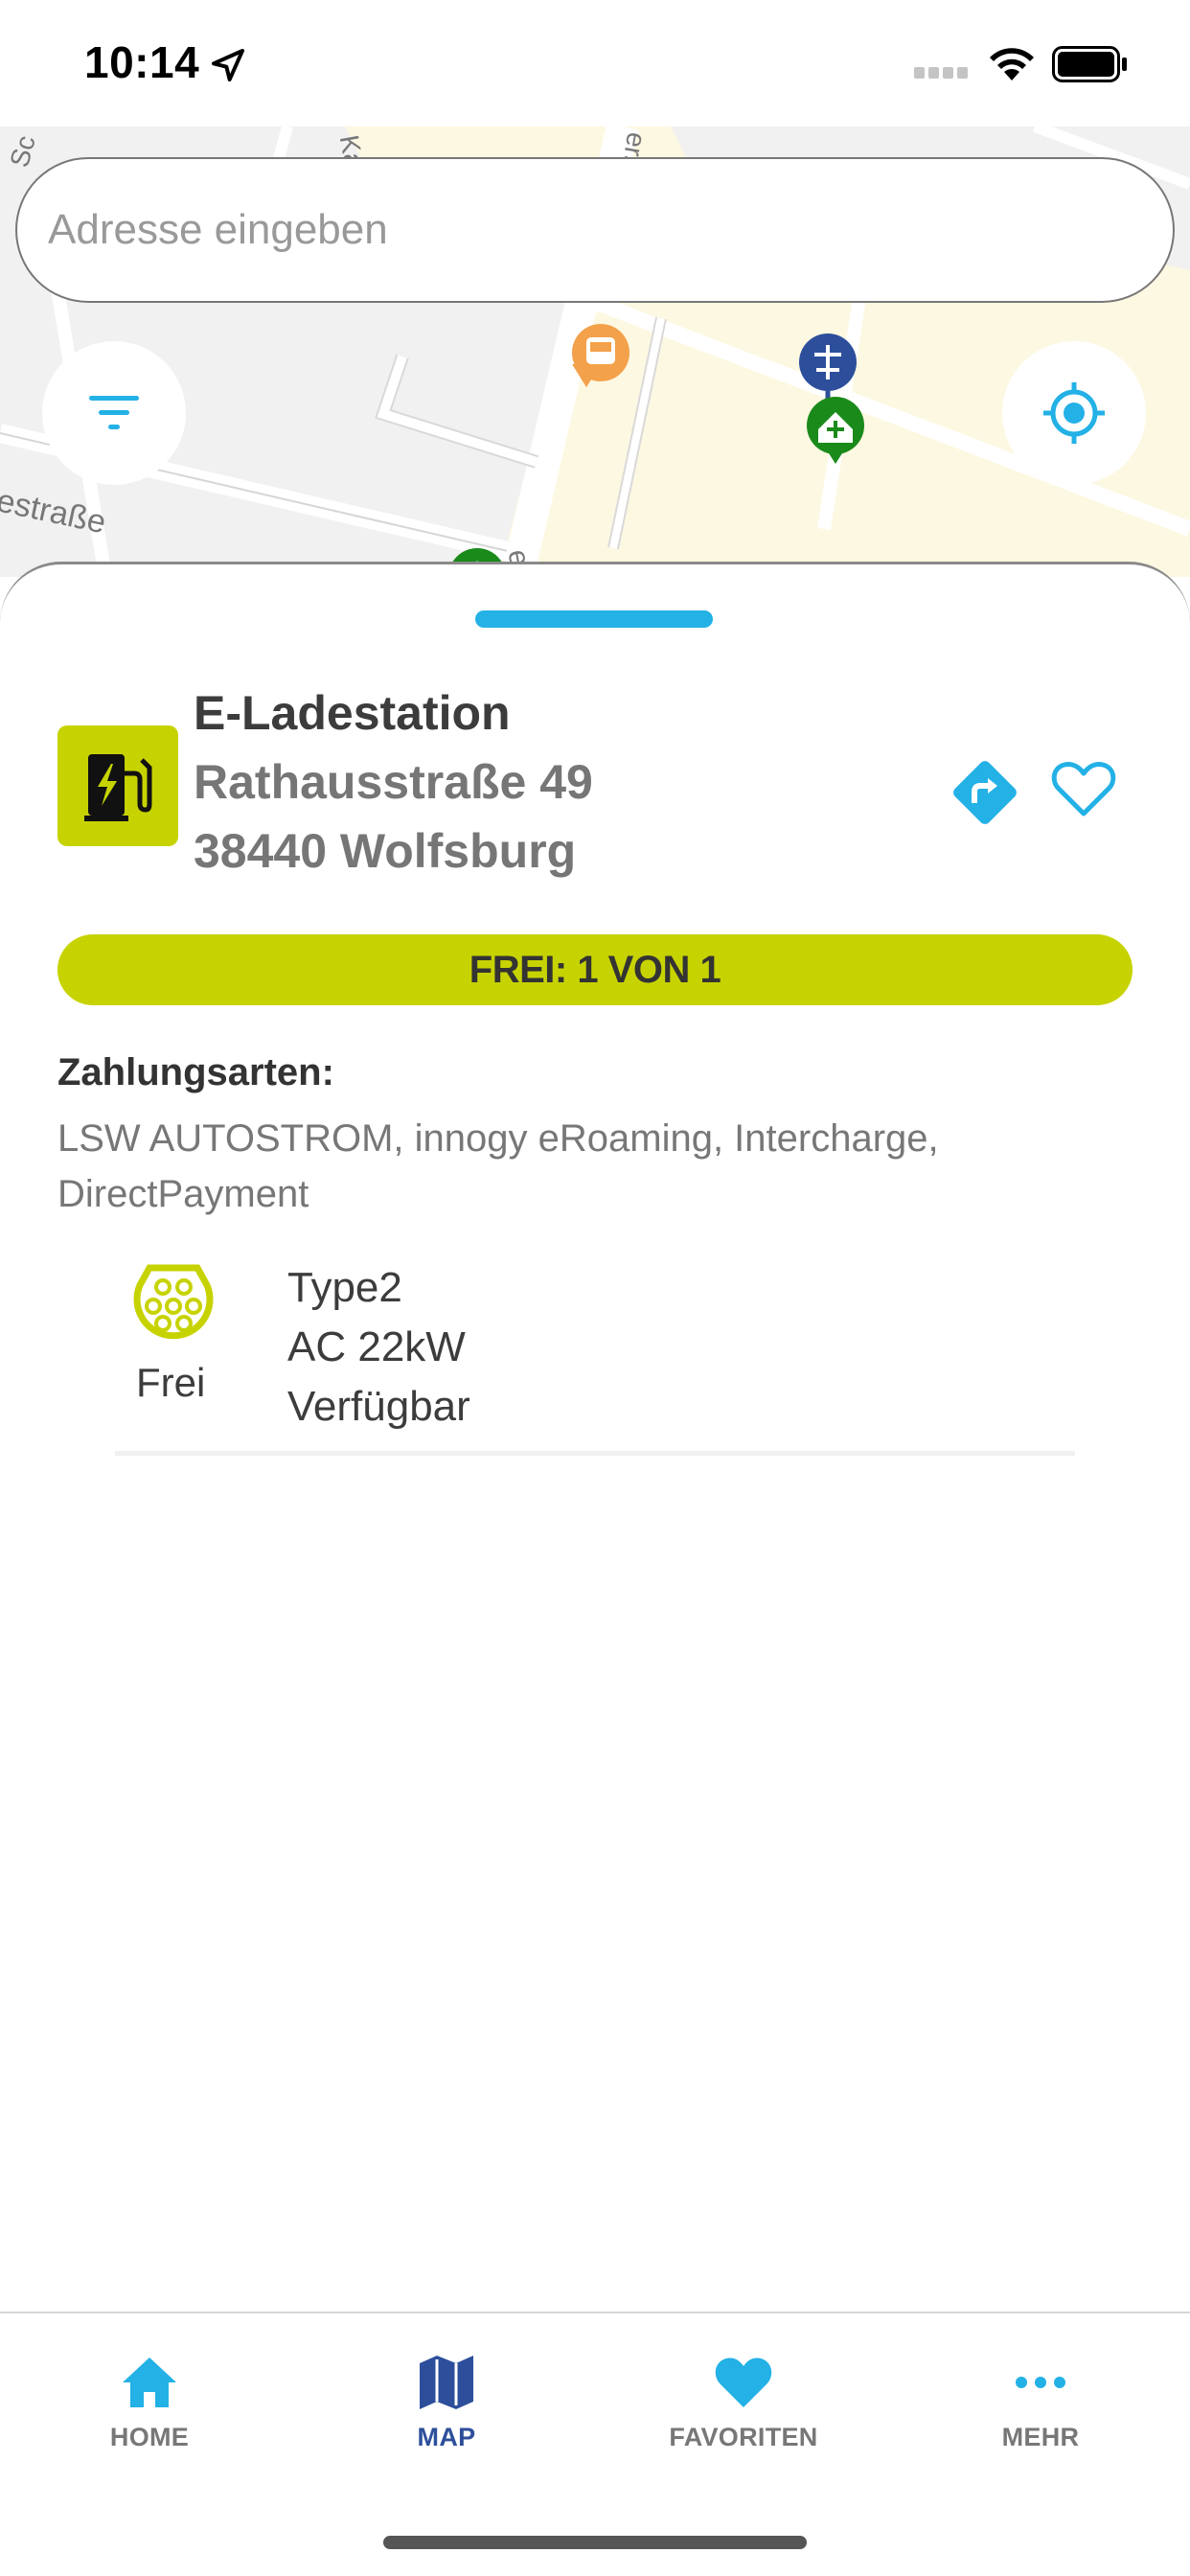 This screenshot has width=1190, height=2576. Describe the element at coordinates (195, 1072) in the screenshot. I see `payment-methods-title: Zahlungsarten:` at that location.